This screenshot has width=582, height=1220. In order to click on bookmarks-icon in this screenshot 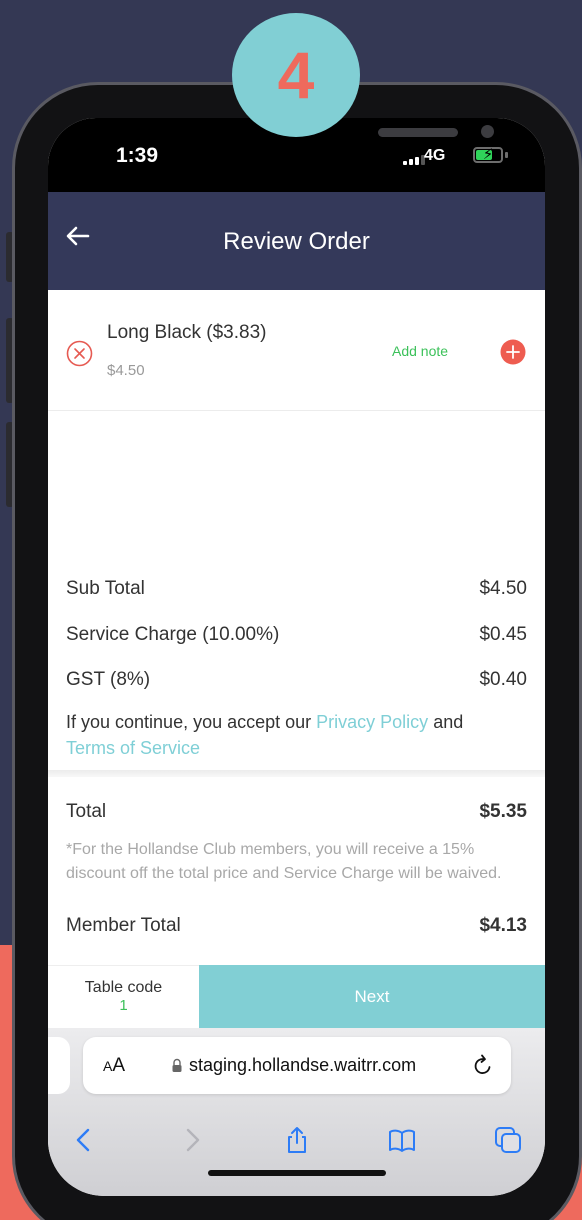, I will do `click(402, 1140)`.